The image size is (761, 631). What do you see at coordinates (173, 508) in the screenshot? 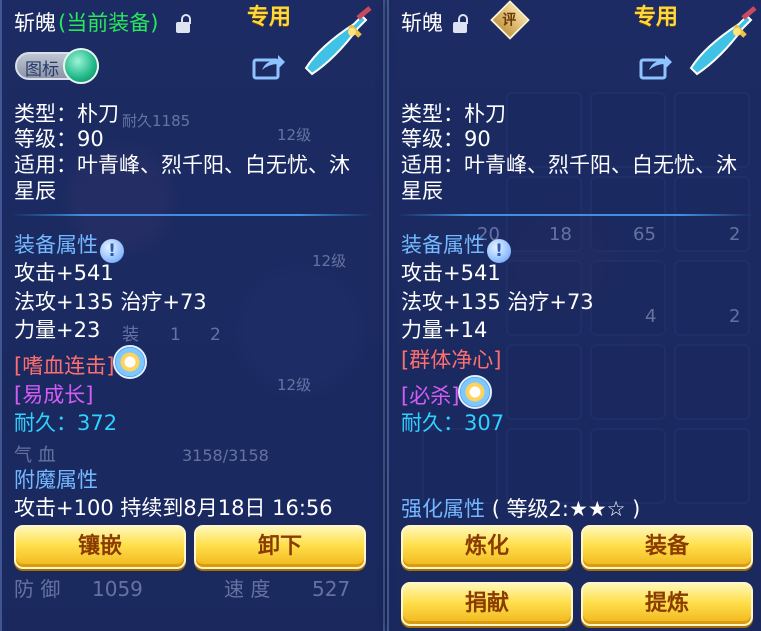
I see `enchant-line: 攻击+100 持续到8月18日 16:56` at bounding box center [173, 508].